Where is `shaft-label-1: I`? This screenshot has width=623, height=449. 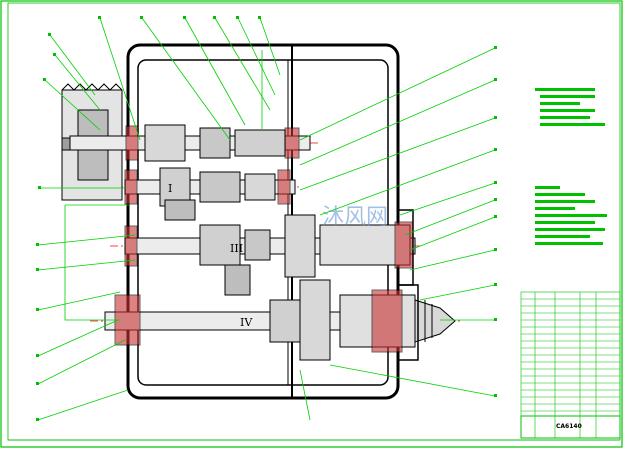
shaft-label-1: I is located at coordinates (170, 188).